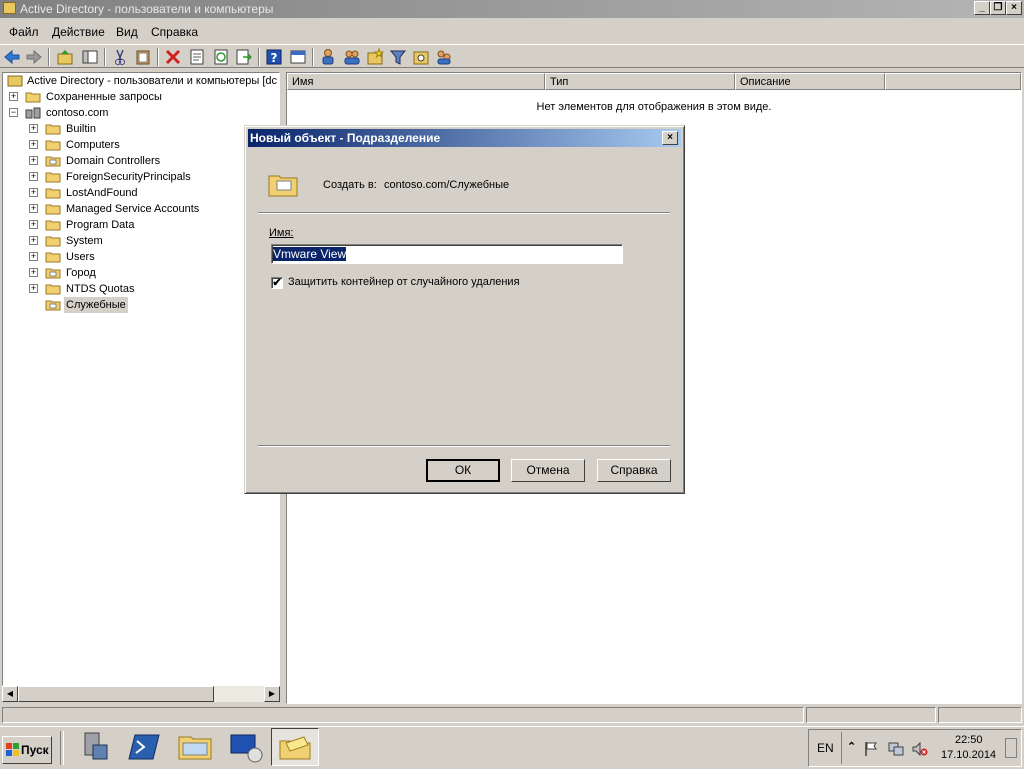 This screenshot has height=769, width=1024. Describe the element at coordinates (62, 748) in the screenshot. I see `taskbar-separator` at that location.